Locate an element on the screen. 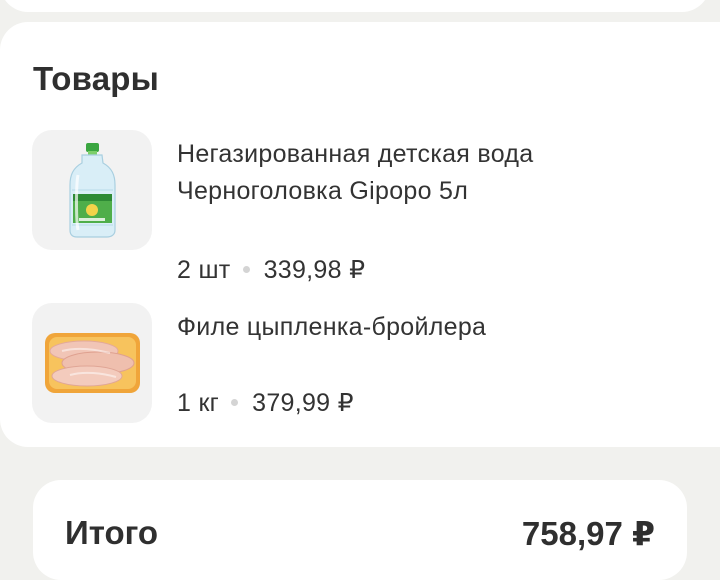 This screenshot has height=580, width=720. section-title: Товары is located at coordinates (96, 78).